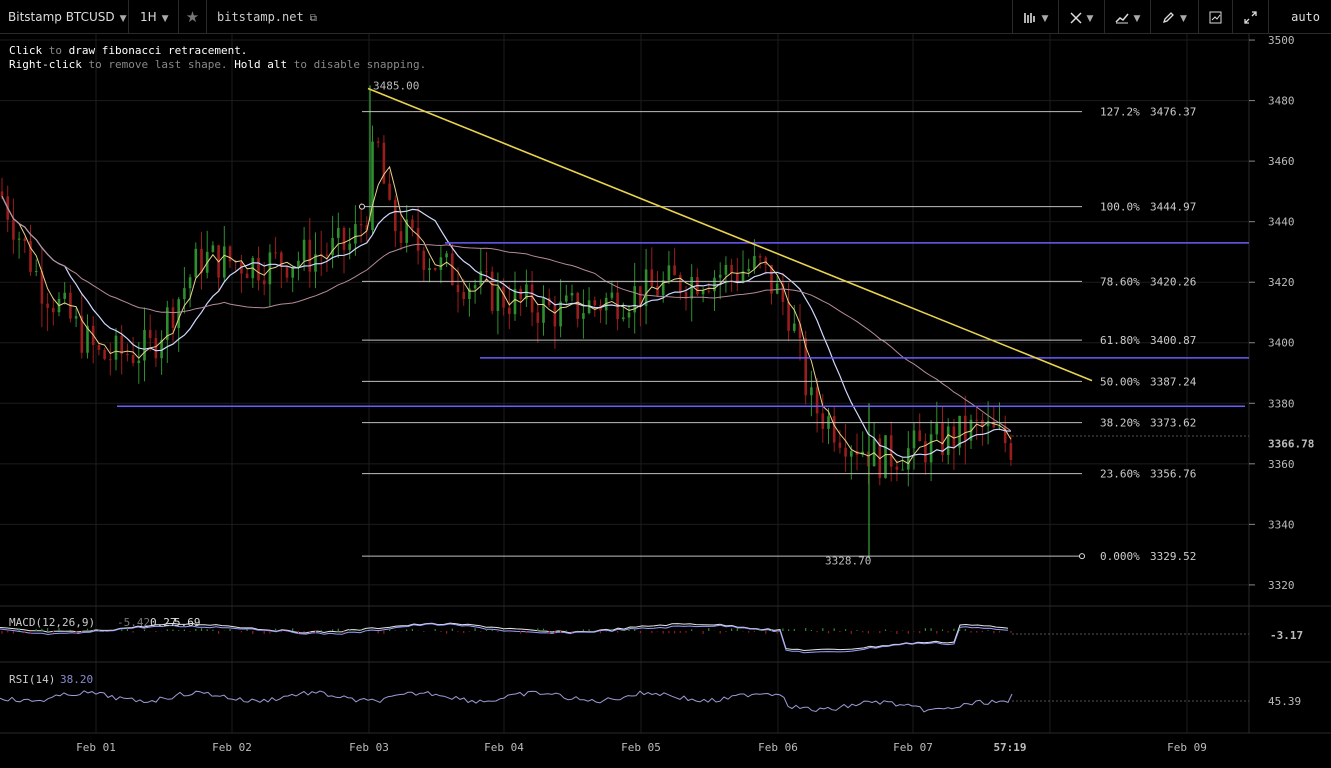  I want to click on crosshair-button: ▼, so click(1081, 17).